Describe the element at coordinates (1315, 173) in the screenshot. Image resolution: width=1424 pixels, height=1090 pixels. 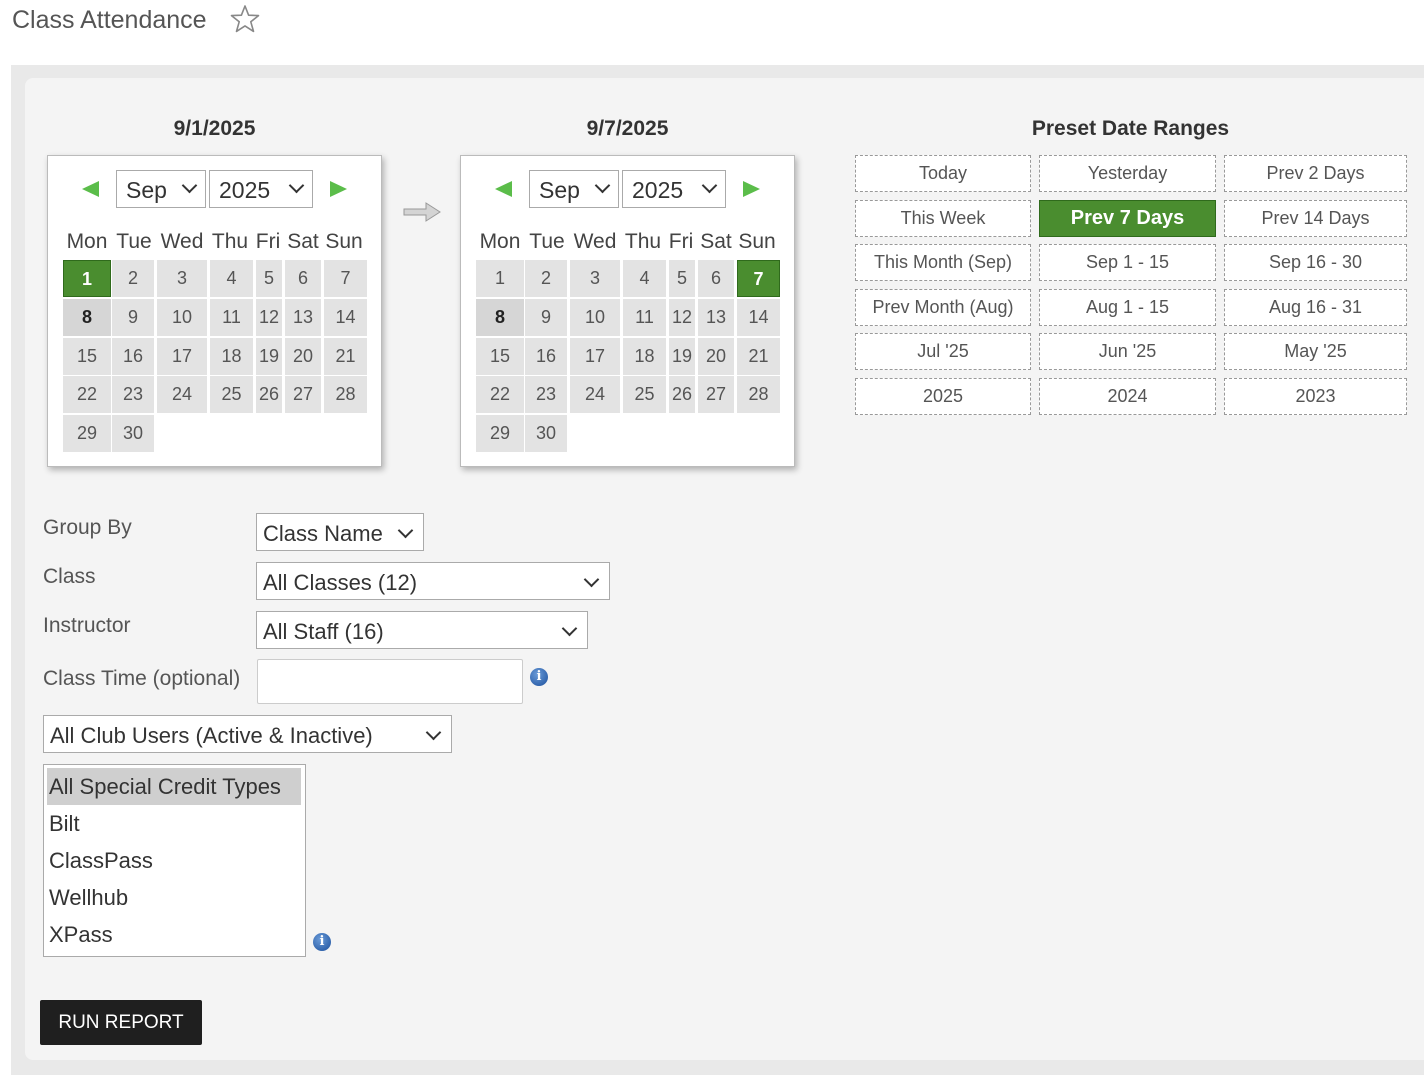
I see `preset-range-button: Prev 2 Days` at that location.